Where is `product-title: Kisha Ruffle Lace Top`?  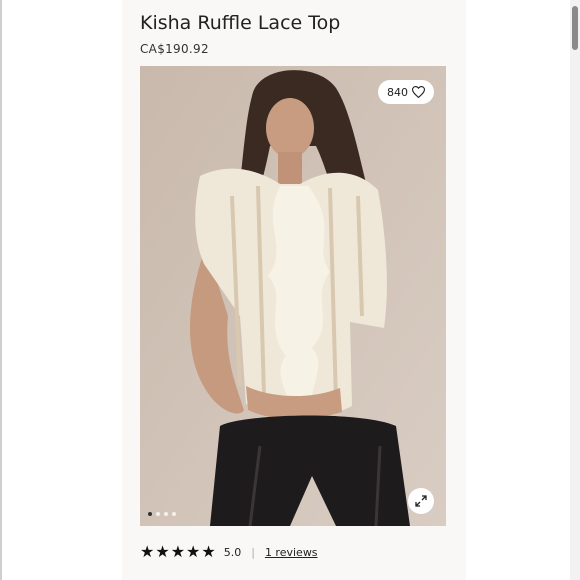 product-title: Kisha Ruffle Lace Top is located at coordinates (240, 23).